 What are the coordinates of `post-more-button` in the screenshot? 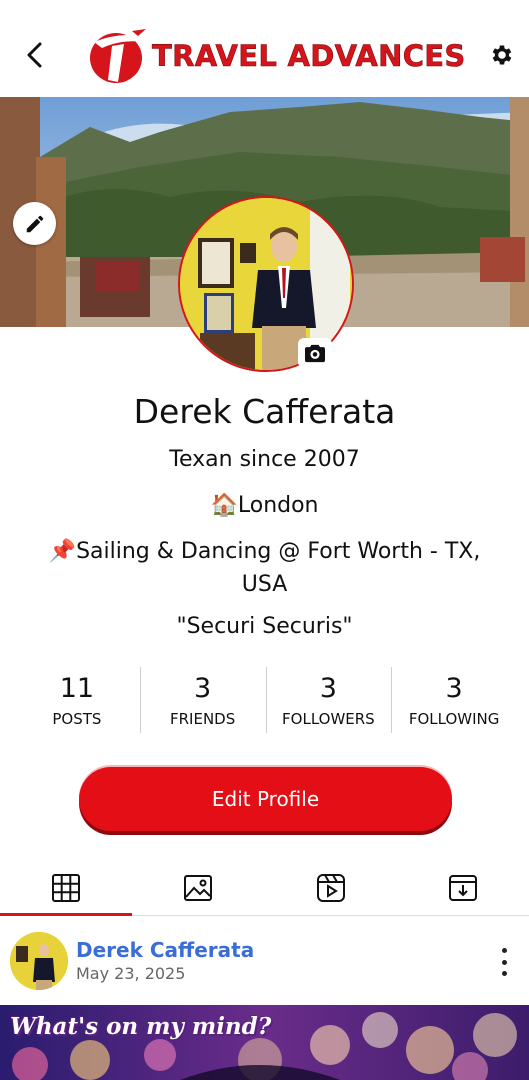 It's located at (504, 962).